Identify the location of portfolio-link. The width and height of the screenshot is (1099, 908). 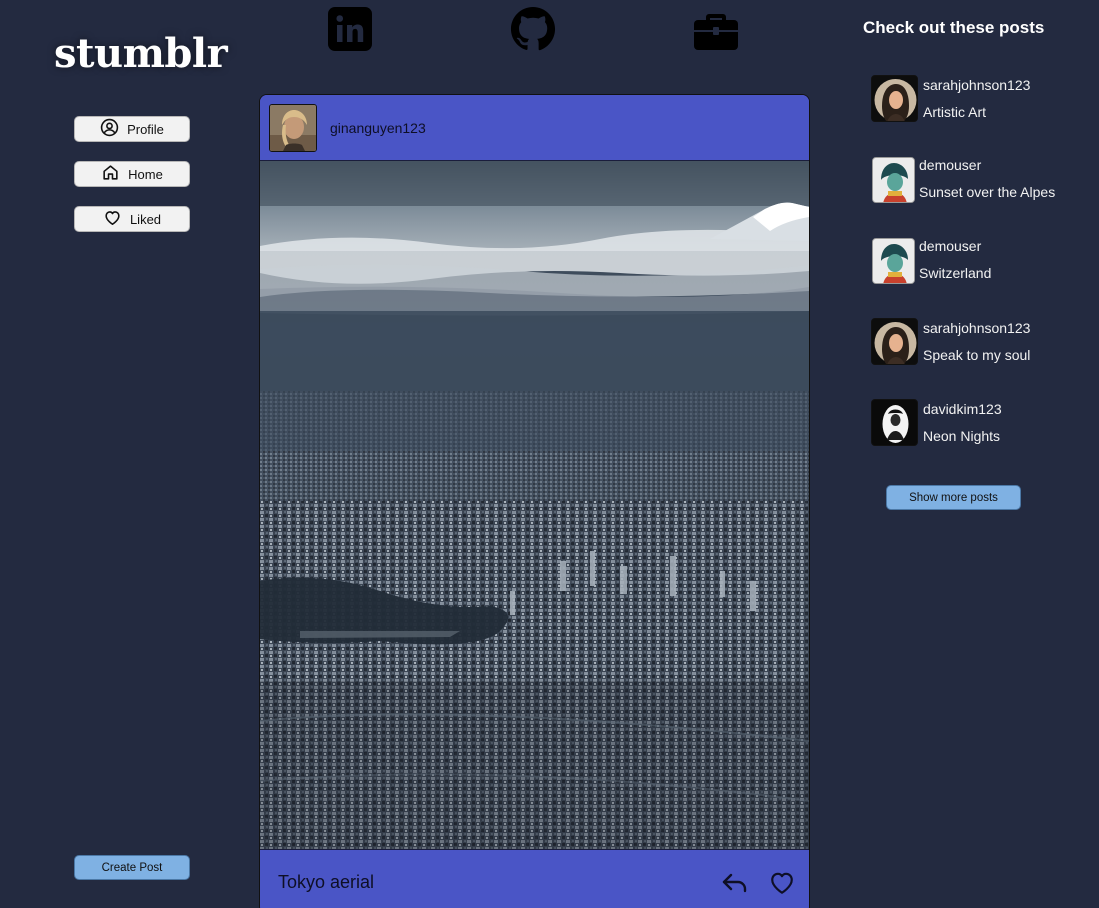
(716, 31).